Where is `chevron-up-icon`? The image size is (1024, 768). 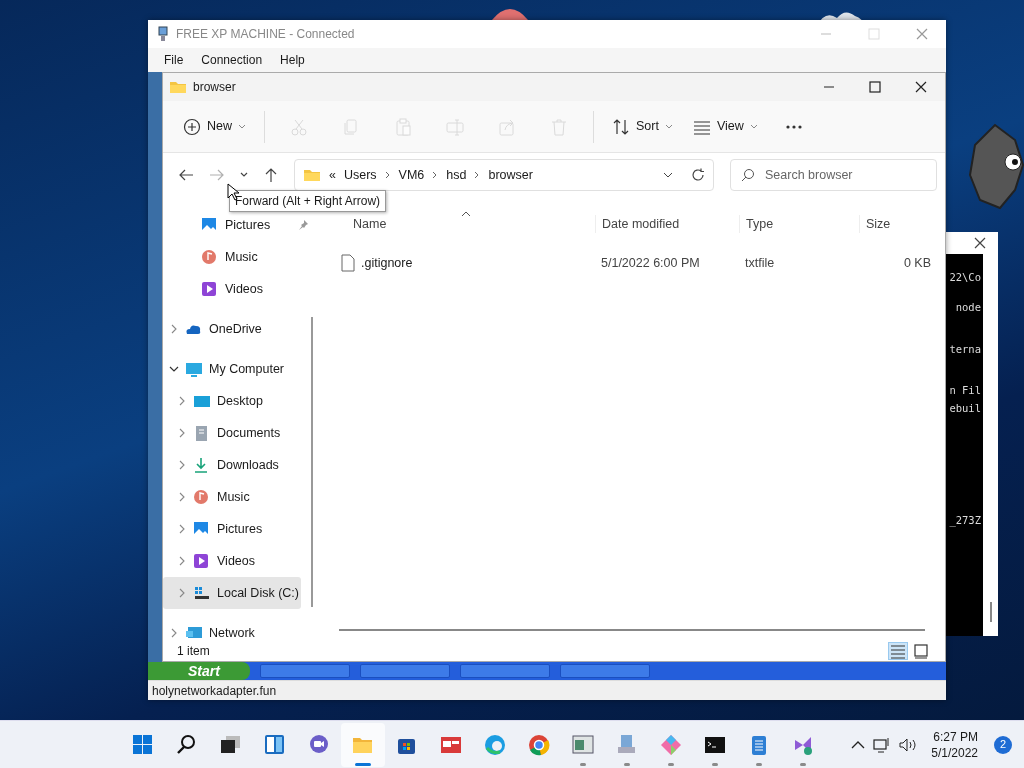
chevron-up-icon is located at coordinates (858, 744).